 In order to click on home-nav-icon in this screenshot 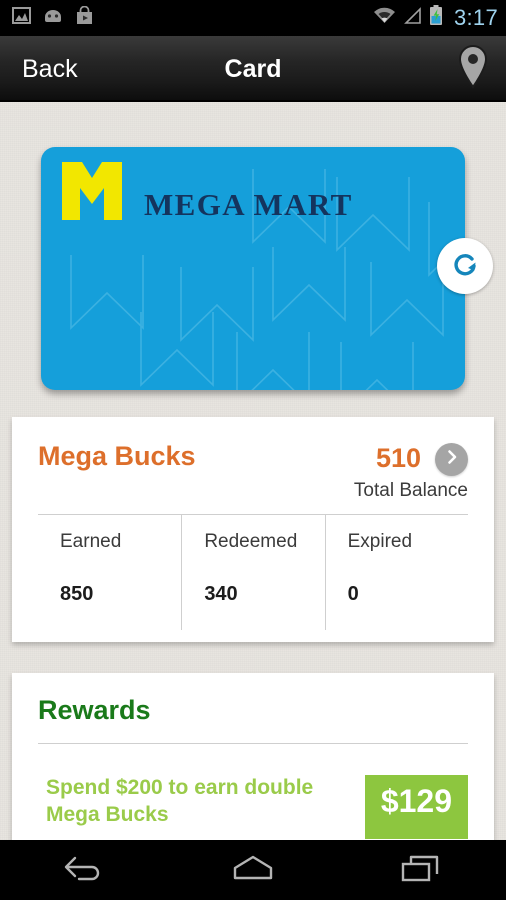, I will do `click(253, 870)`.